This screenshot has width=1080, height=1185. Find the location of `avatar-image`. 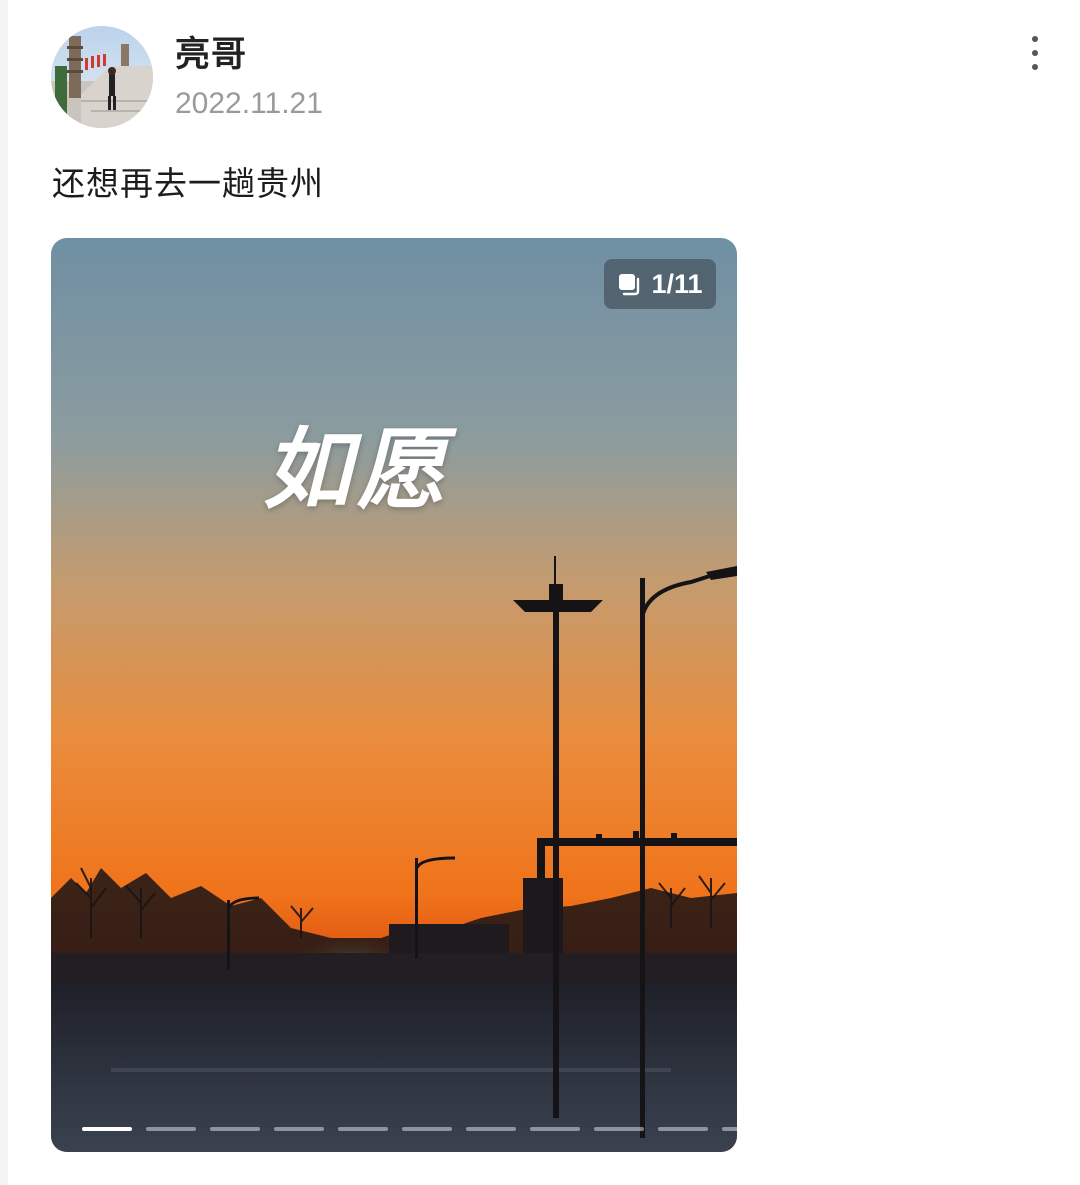

avatar-image is located at coordinates (102, 77).